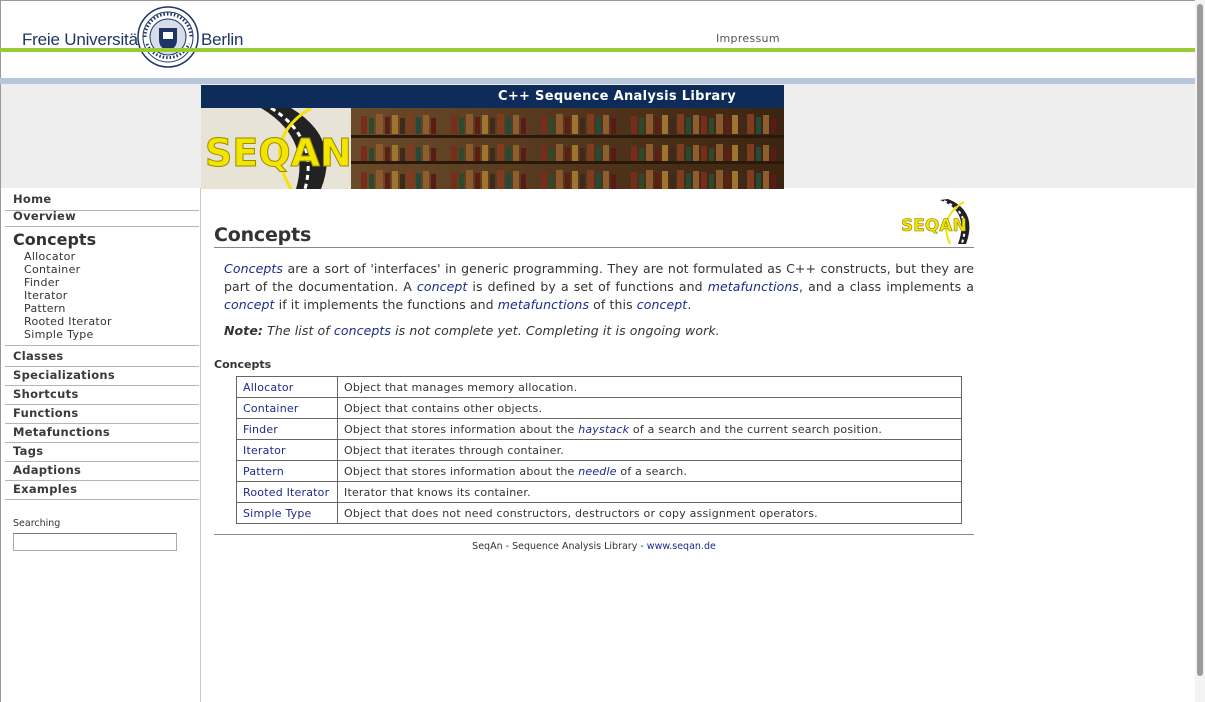 Image resolution: width=1205 pixels, height=702 pixels. What do you see at coordinates (64, 375) in the screenshot?
I see `sidebar-item-specializations: Specializations` at bounding box center [64, 375].